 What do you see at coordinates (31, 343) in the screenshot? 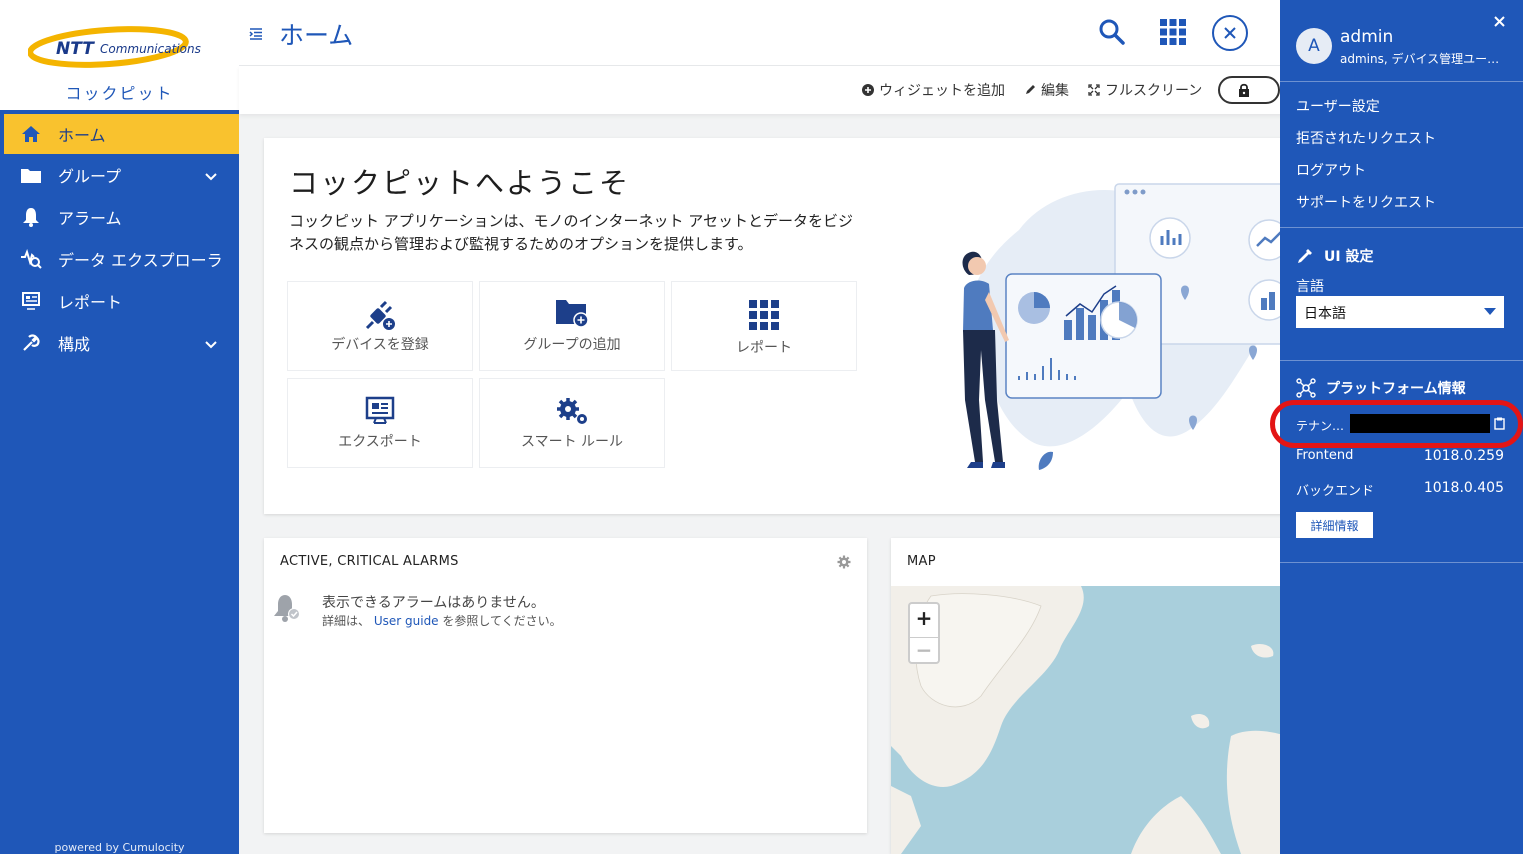
I see `tools-icon` at bounding box center [31, 343].